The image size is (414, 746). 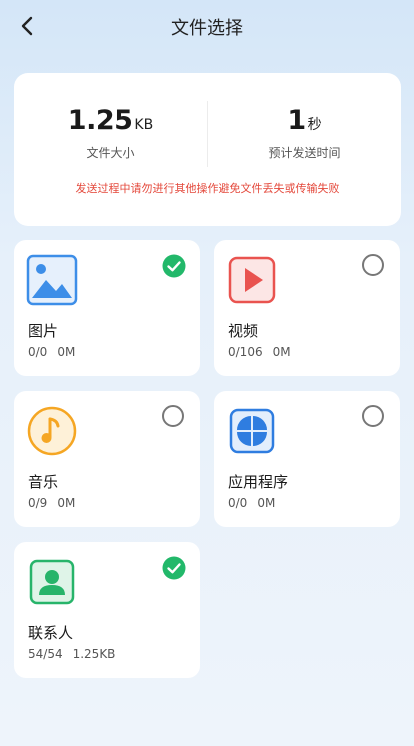 What do you see at coordinates (258, 482) in the screenshot?
I see `category-name: 应用程序` at bounding box center [258, 482].